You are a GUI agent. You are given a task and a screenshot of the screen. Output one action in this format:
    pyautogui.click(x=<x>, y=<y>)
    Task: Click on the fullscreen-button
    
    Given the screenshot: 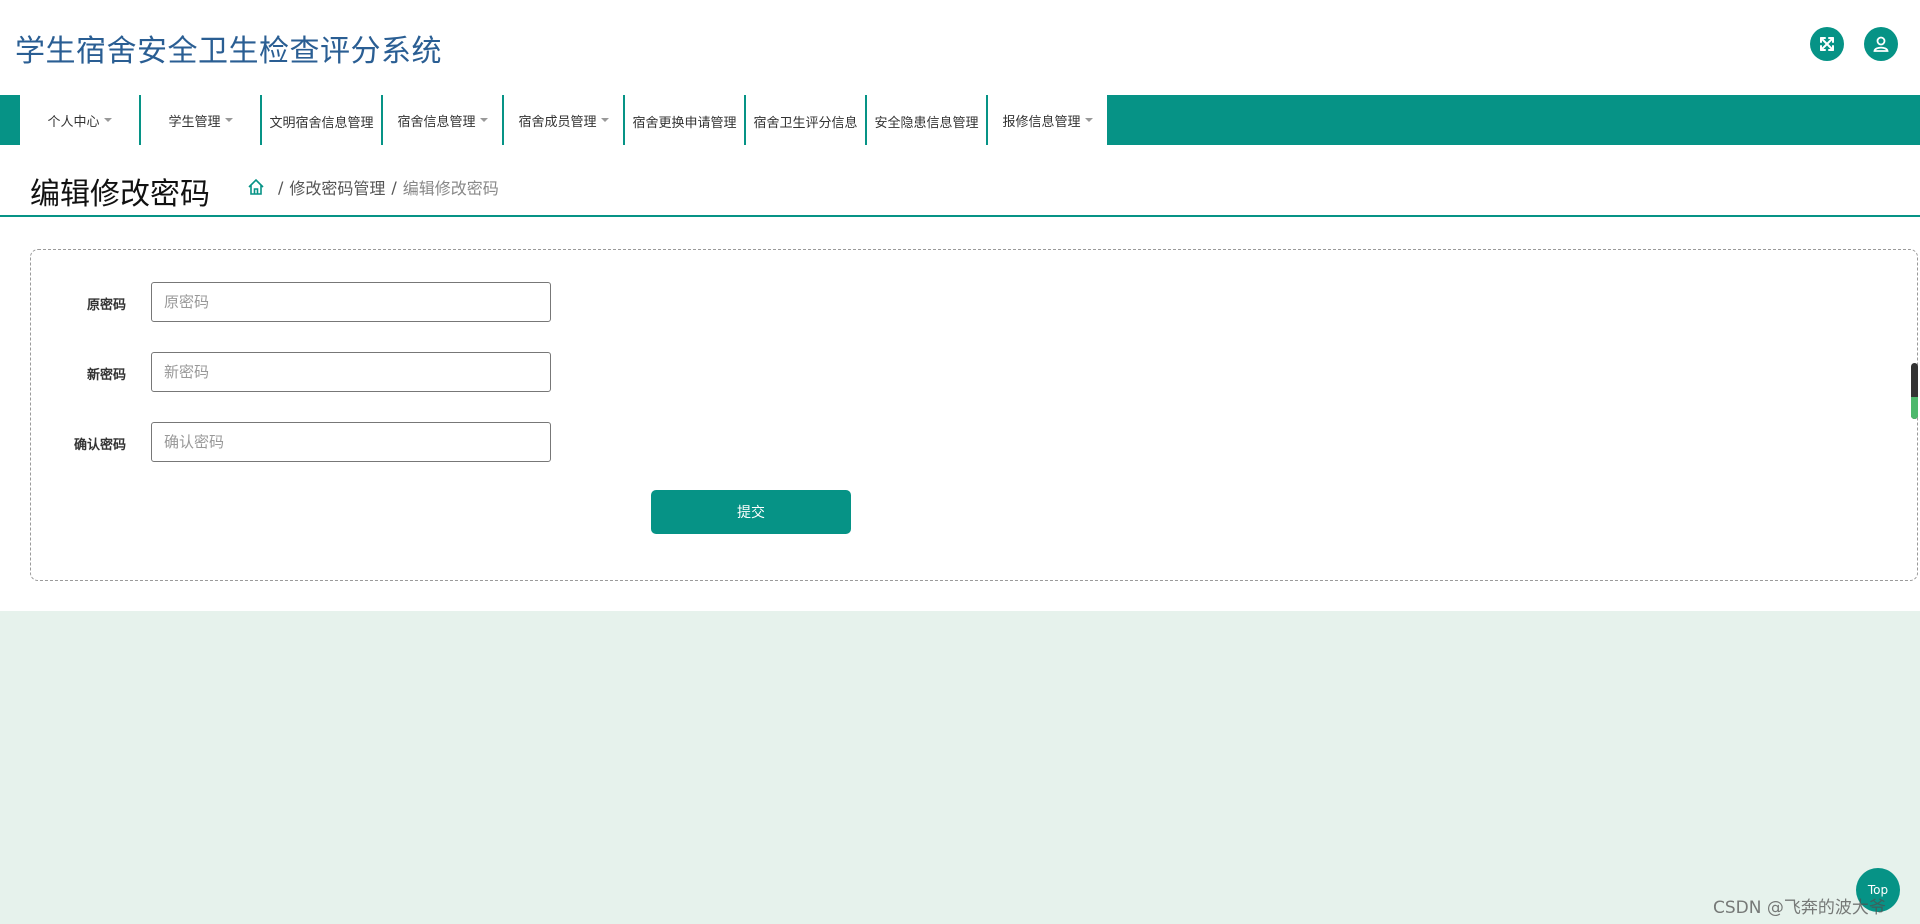 What is the action you would take?
    pyautogui.click(x=1827, y=44)
    